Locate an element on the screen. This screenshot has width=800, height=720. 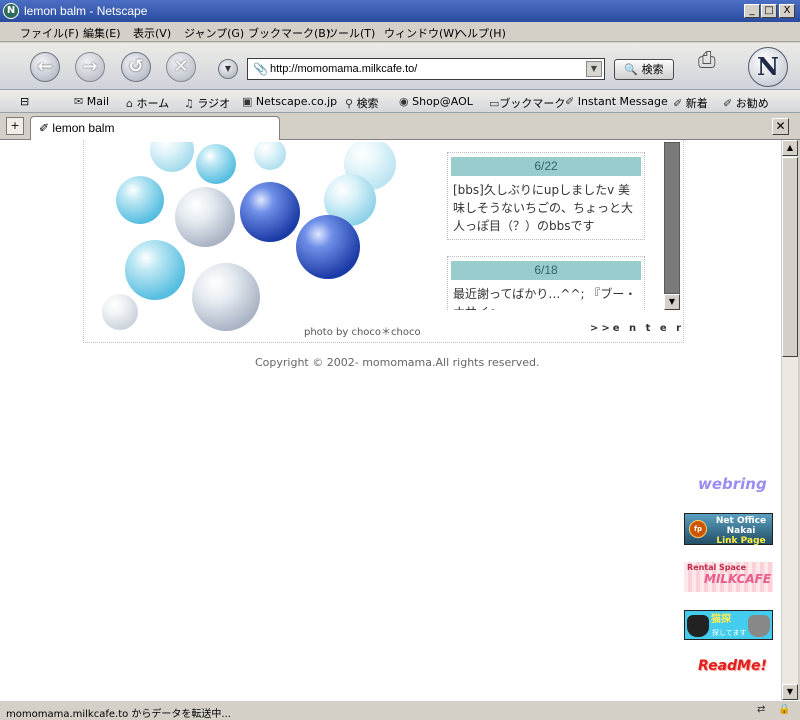
search-icon: ⚲ is located at coordinates (349, 103).